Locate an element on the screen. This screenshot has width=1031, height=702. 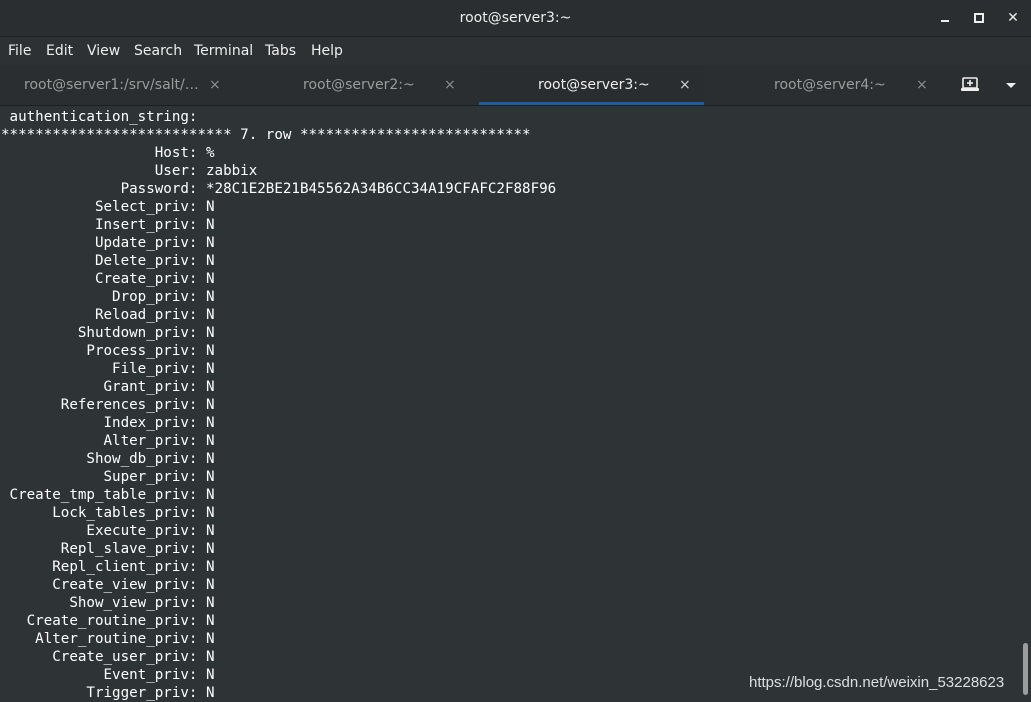
maximize-icon is located at coordinates (979, 18).